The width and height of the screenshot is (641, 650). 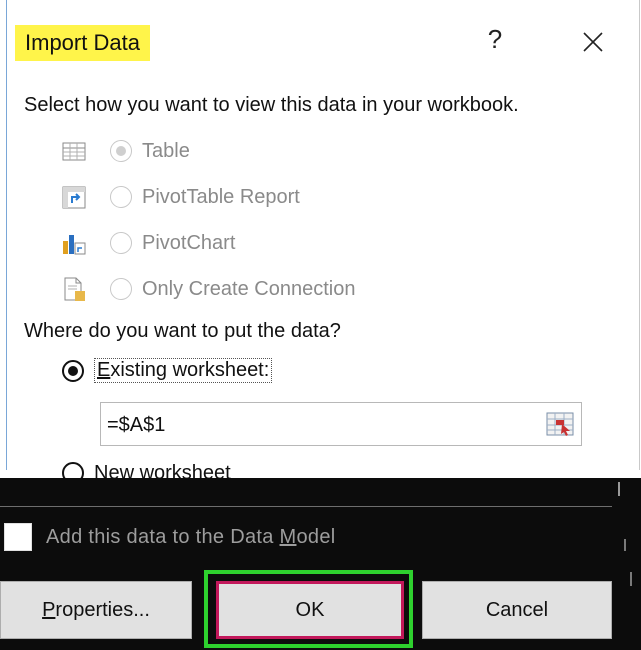 I want to click on option-pivotchart: PivotChart, so click(x=147, y=243).